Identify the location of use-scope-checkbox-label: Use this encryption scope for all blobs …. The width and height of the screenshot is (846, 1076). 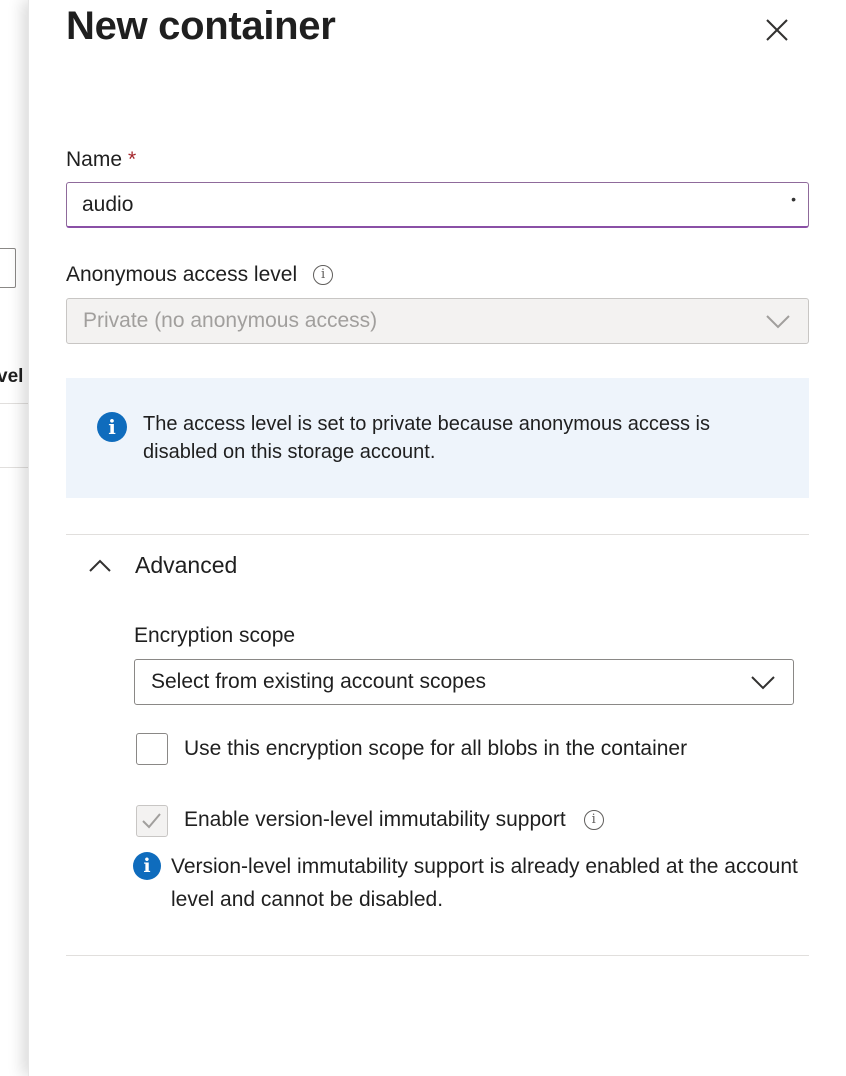
(436, 748).